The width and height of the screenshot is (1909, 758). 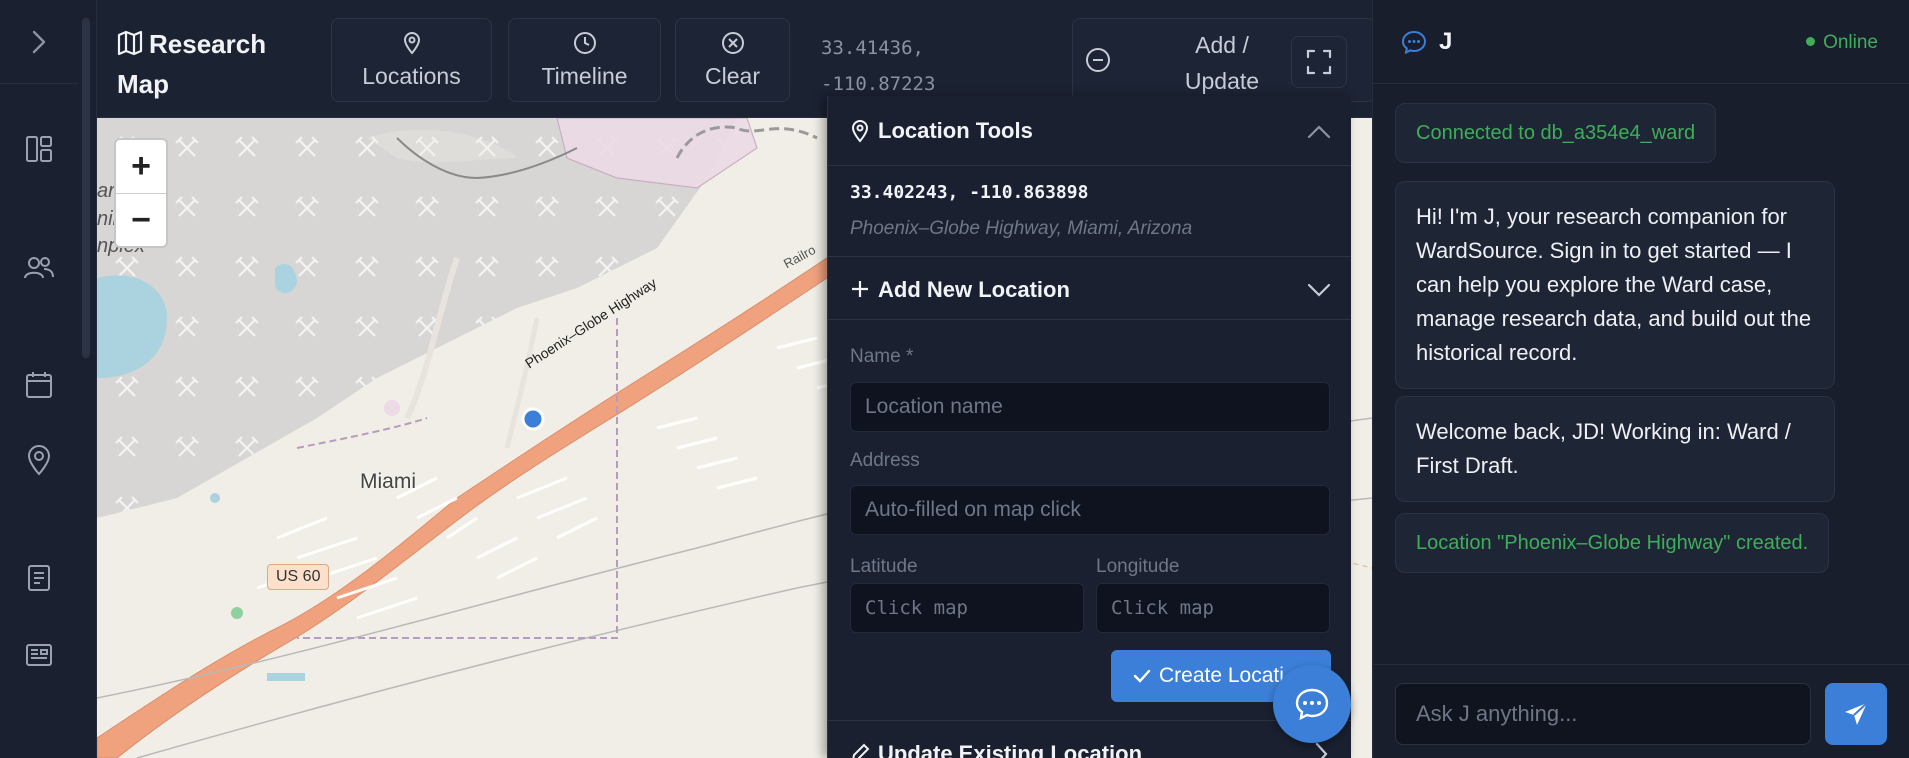 What do you see at coordinates (872, 48) in the screenshot?
I see `cursor-lat: 33.41436,` at bounding box center [872, 48].